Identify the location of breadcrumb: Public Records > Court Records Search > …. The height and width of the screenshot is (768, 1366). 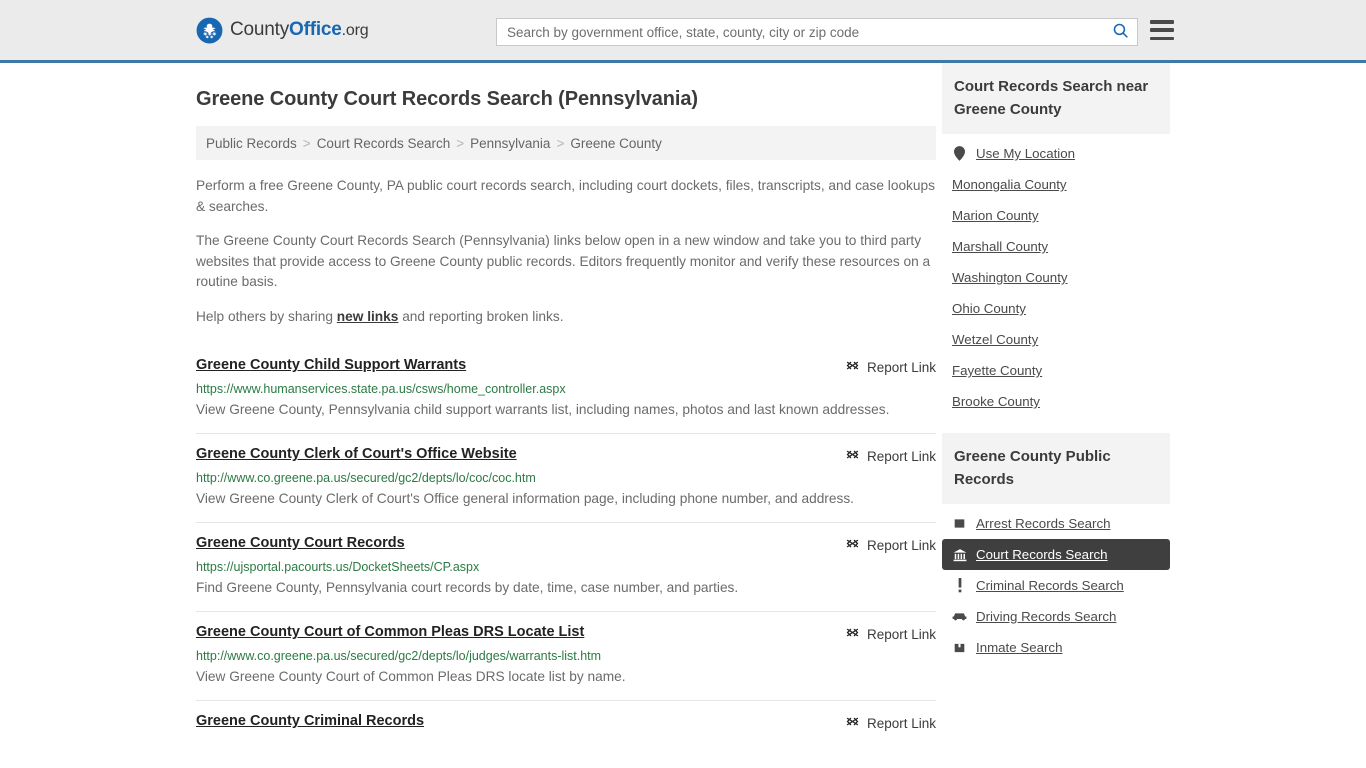
(566, 143).